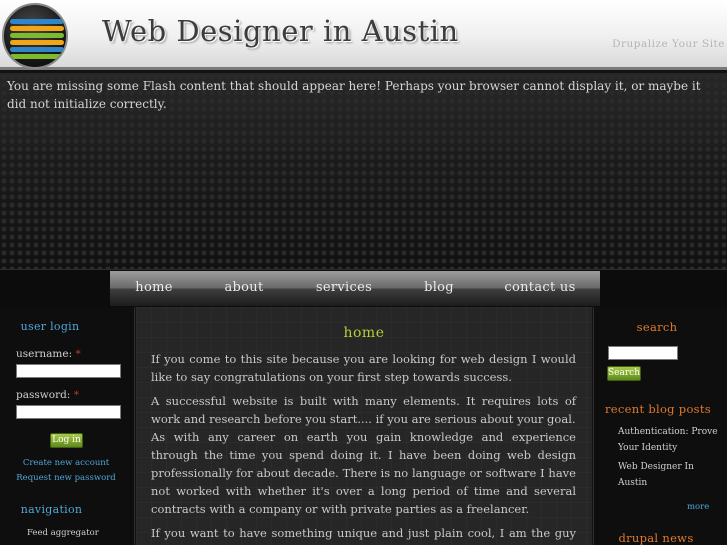  I want to click on recent-blog-posts-title: recent blog posts, so click(658, 409).